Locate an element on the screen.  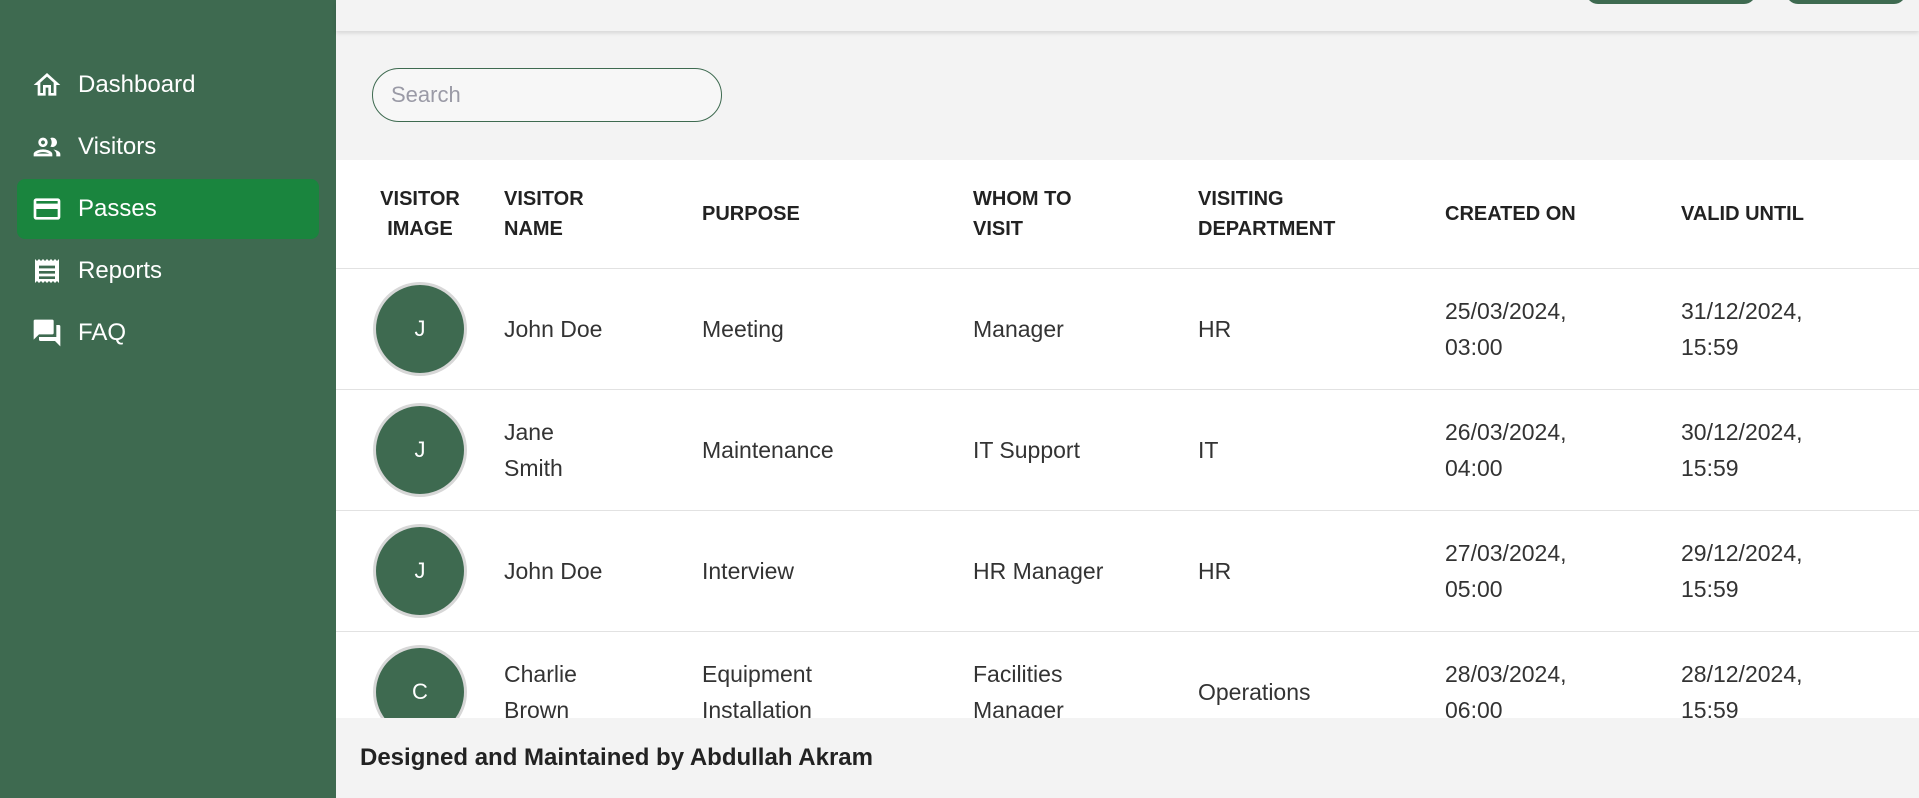
search-input is located at coordinates (547, 95).